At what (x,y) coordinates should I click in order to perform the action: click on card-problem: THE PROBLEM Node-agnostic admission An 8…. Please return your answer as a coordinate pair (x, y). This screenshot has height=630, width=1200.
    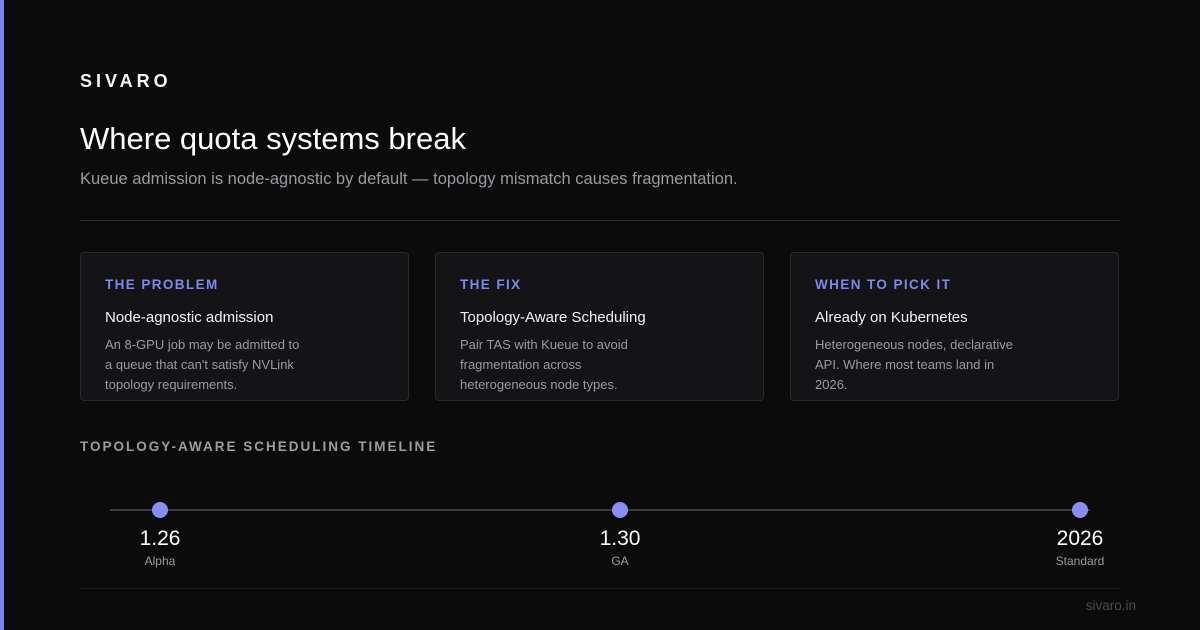
    Looking at the image, I should click on (244, 326).